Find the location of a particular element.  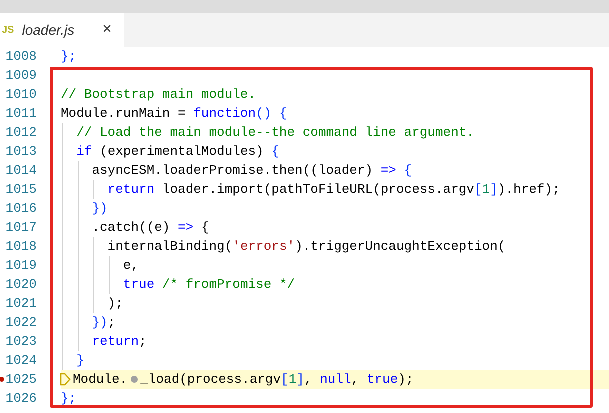

code-token: Module.runMain = is located at coordinates (124, 113).